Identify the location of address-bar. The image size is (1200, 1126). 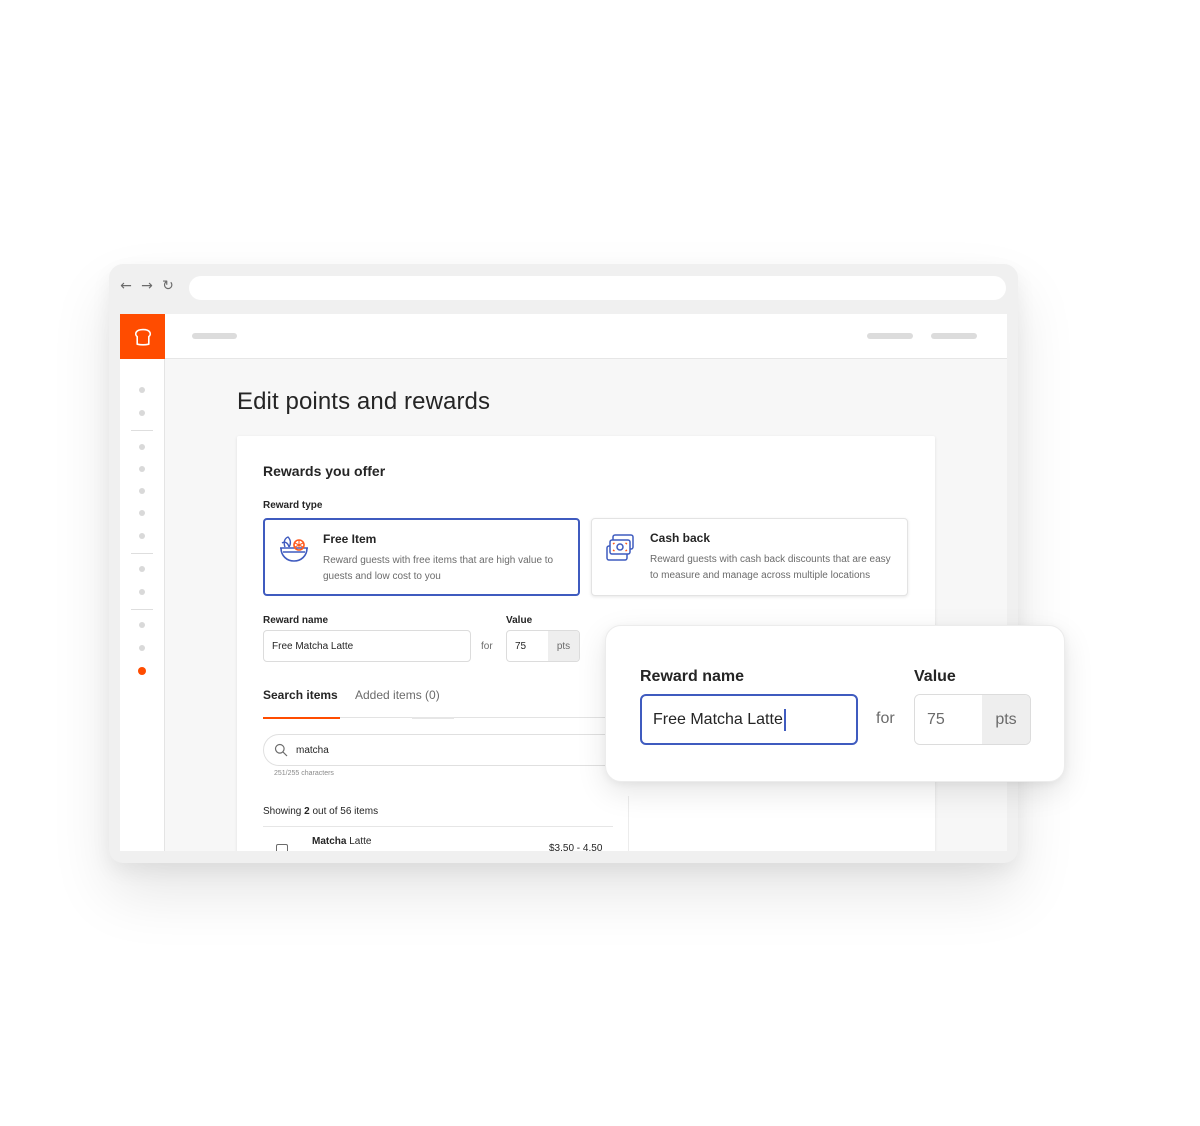
(597, 288).